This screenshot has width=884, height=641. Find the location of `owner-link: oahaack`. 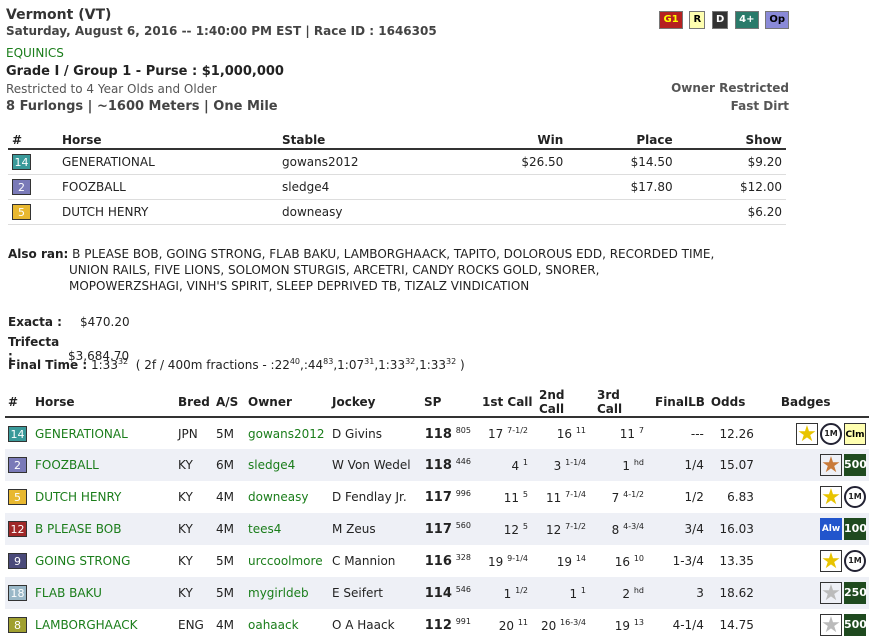

owner-link: oahaack is located at coordinates (287, 625).